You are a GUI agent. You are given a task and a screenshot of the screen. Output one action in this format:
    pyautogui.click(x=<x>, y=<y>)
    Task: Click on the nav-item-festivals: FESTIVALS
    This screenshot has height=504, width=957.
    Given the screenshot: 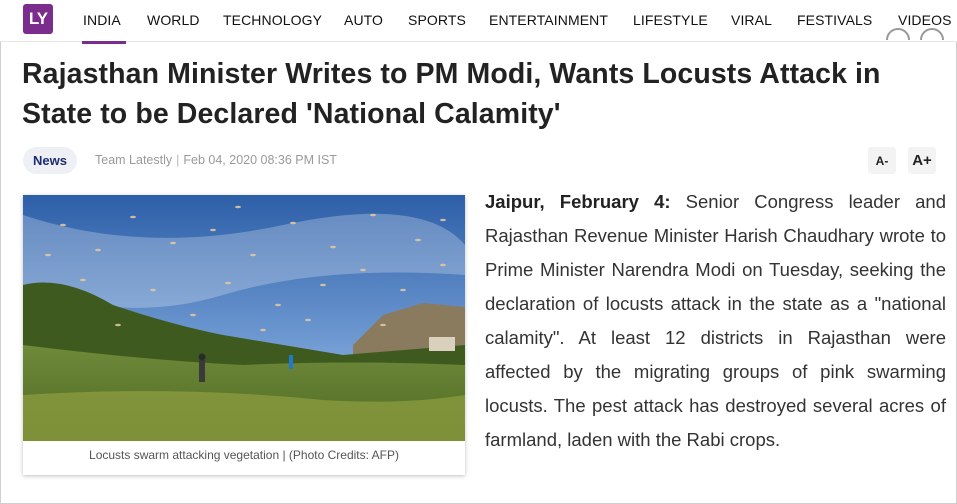 What is the action you would take?
    pyautogui.click(x=834, y=20)
    